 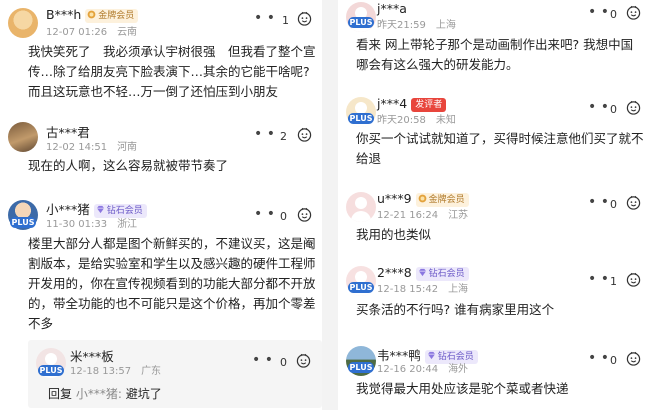 I want to click on reply-to-user: 小***猪:, so click(x=99, y=394).